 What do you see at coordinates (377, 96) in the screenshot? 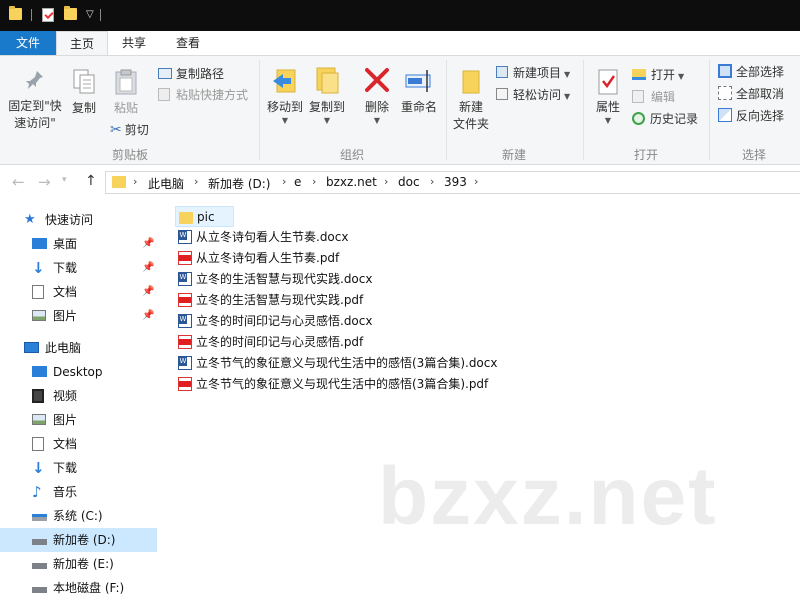
I see `delete-button: 删除 ▼` at bounding box center [377, 96].